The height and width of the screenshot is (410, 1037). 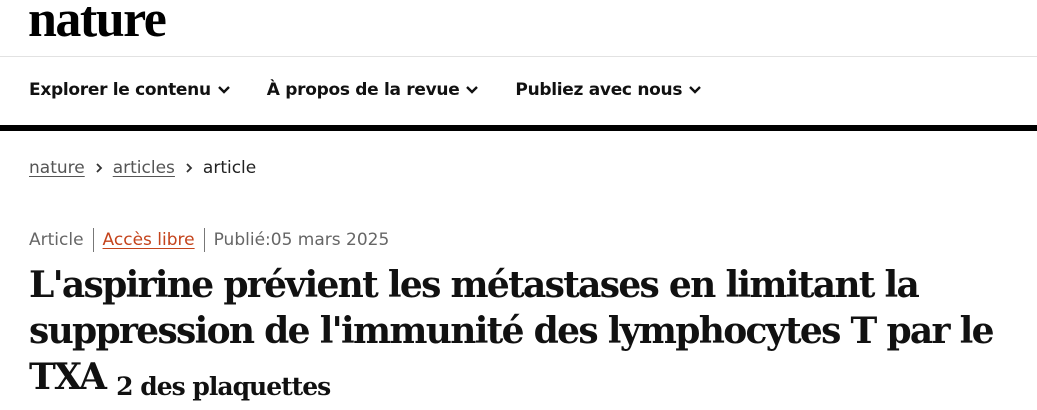 I want to click on breadcrumb-link-articles: articles, so click(x=144, y=168).